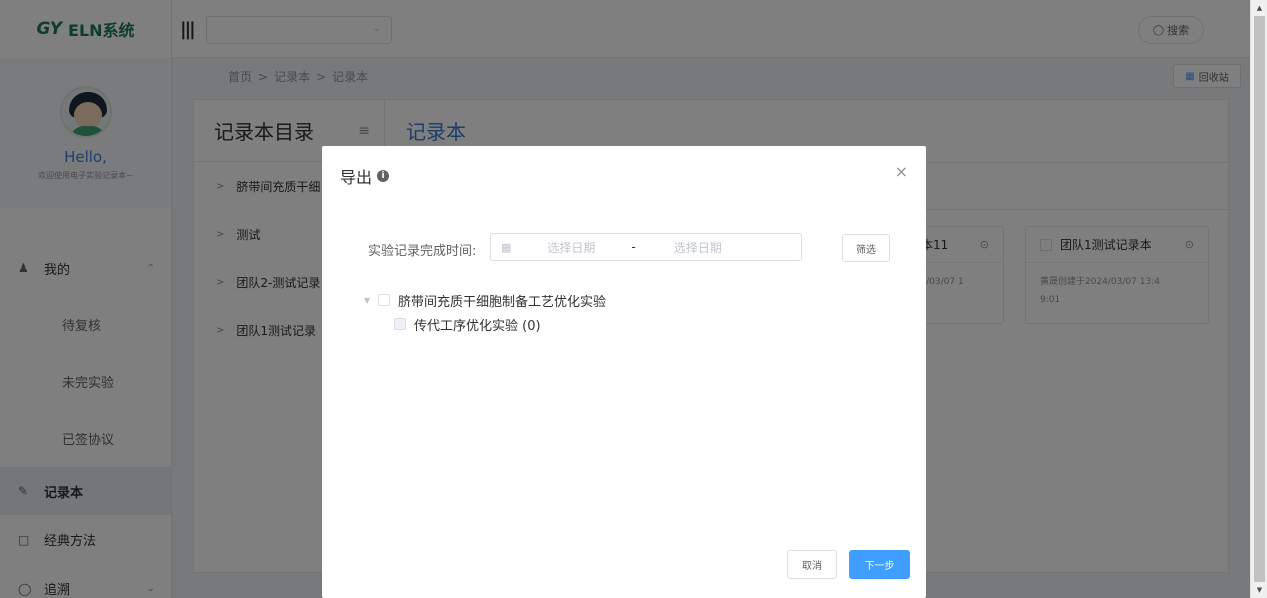 The width and height of the screenshot is (1267, 598). Describe the element at coordinates (1259, 590) in the screenshot. I see `scroll-down-icon: ▼` at that location.